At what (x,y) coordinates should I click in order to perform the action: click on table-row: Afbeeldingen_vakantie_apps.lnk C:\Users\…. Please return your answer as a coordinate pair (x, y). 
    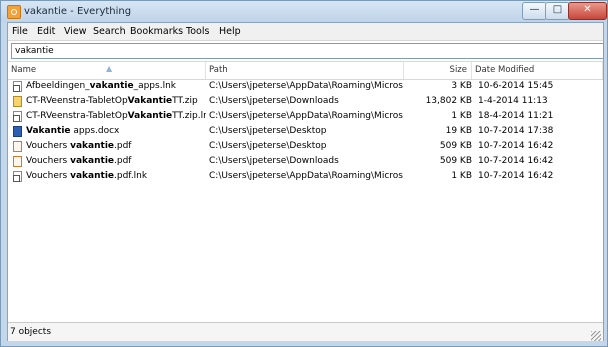
    Looking at the image, I should click on (305, 86).